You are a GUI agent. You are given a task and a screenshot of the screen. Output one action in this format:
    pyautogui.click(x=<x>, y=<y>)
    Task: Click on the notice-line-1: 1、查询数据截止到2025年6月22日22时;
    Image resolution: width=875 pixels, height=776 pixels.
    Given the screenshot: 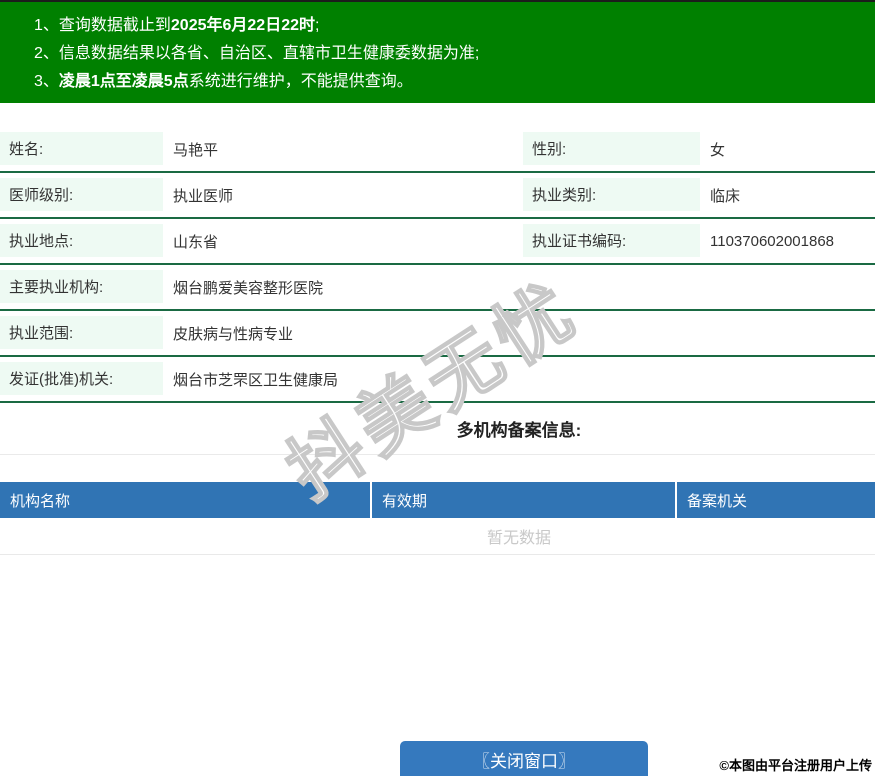 What is the action you would take?
    pyautogui.click(x=177, y=25)
    